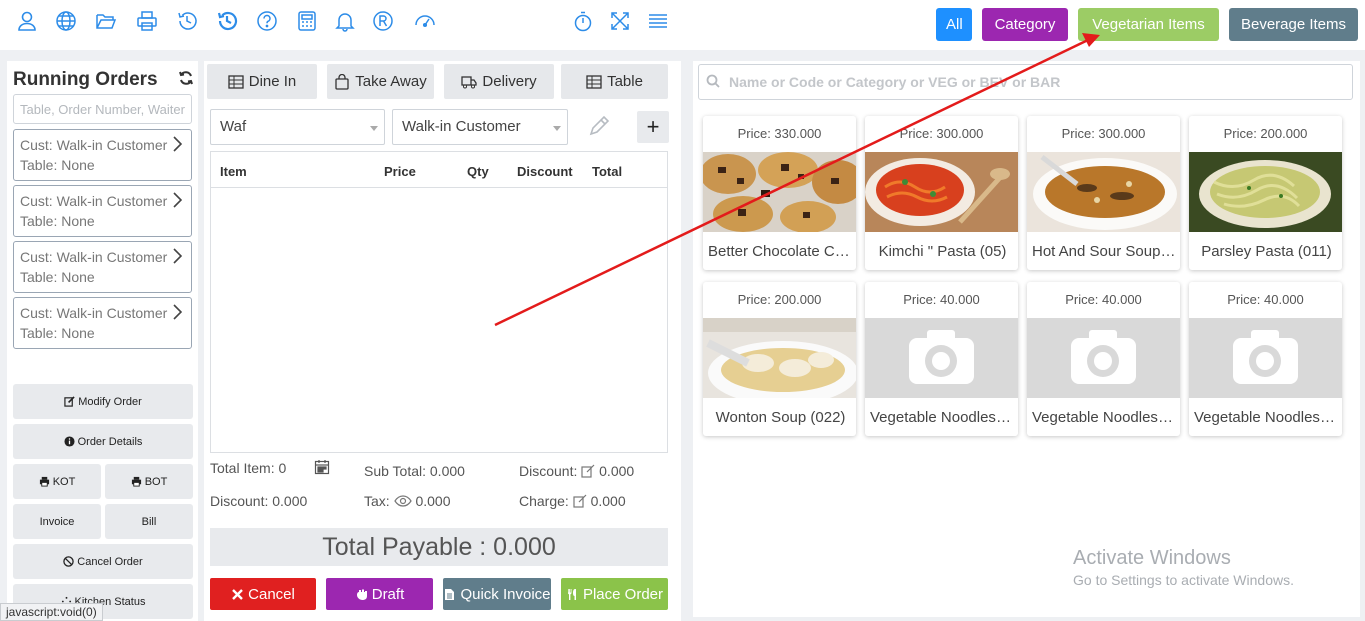  Describe the element at coordinates (106, 21) in the screenshot. I see `folder-open-icon` at that location.